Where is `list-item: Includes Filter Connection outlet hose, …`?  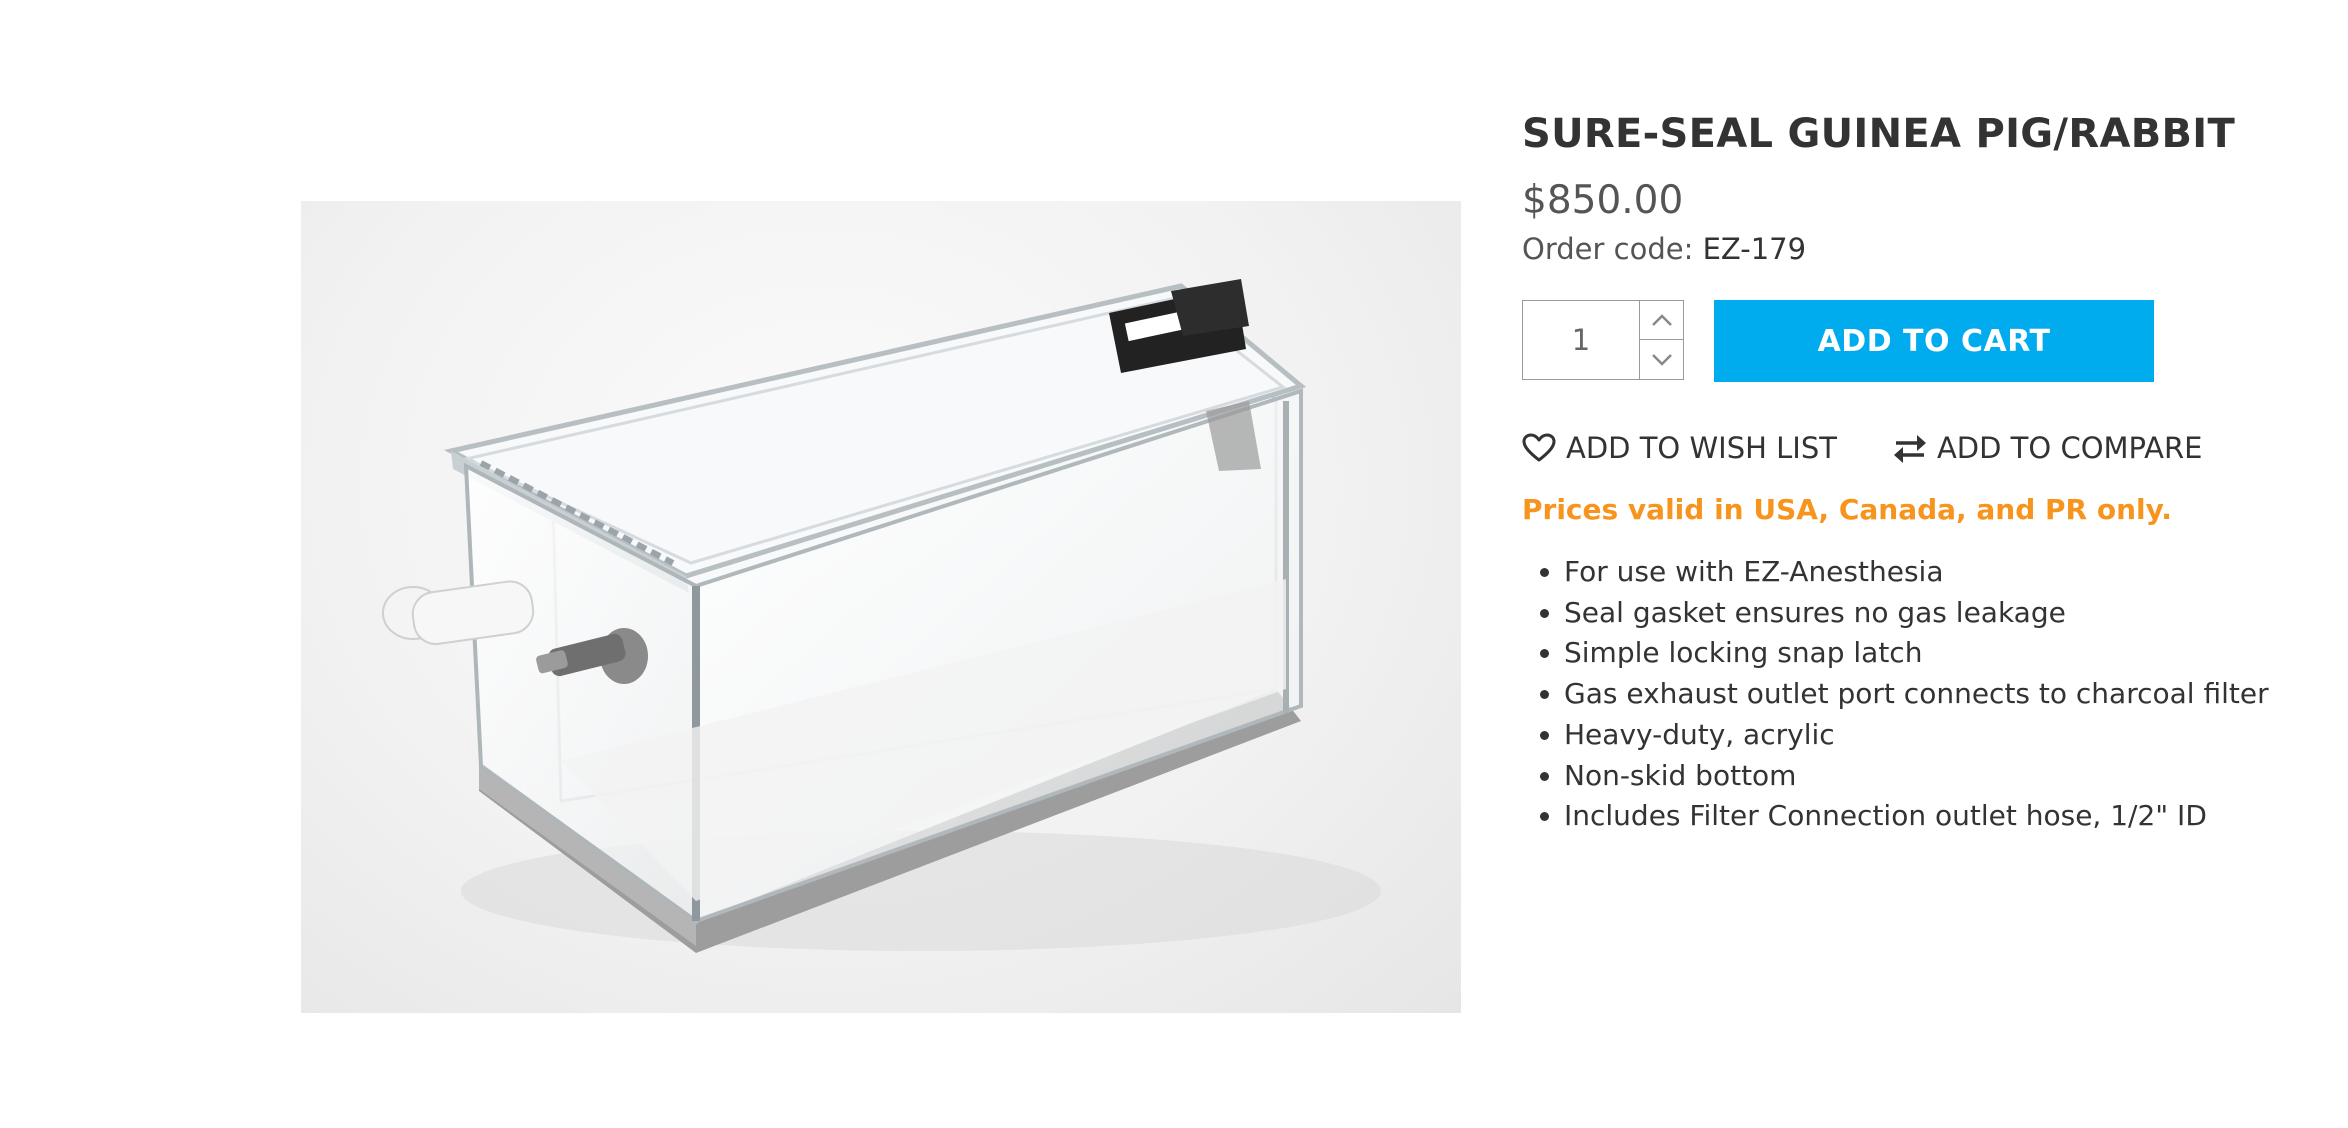
list-item: Includes Filter Connection outlet hose, … is located at coordinates (1943, 816).